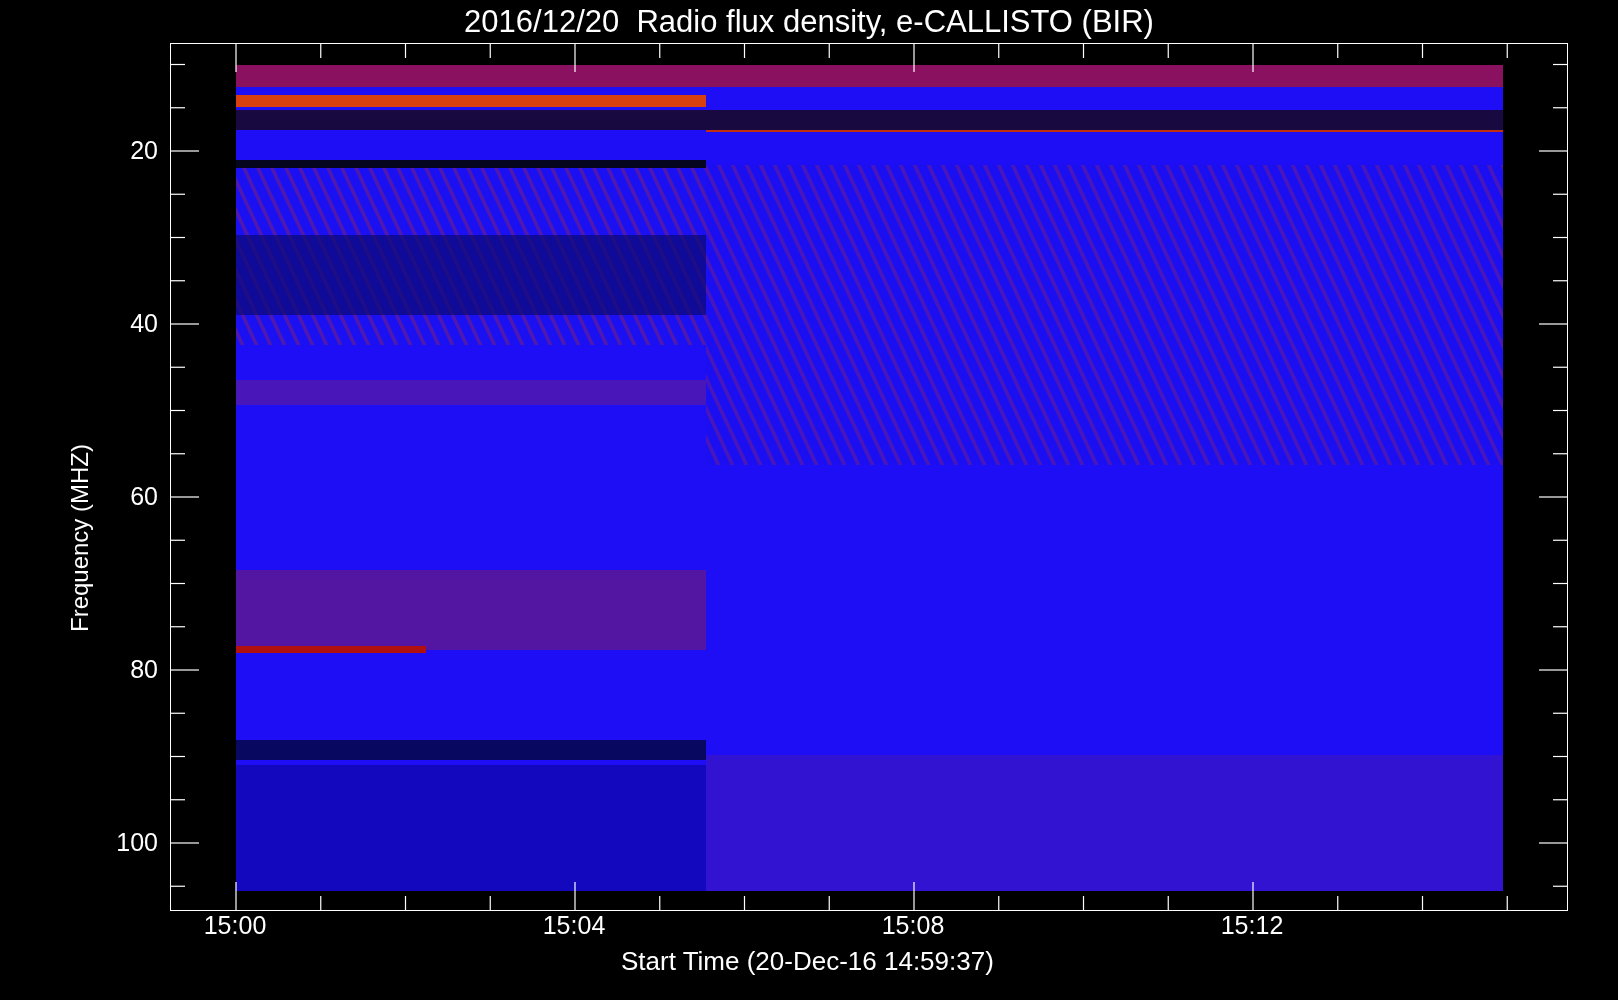  What do you see at coordinates (235, 925) in the screenshot?
I see `x-tick-label: 15:00` at bounding box center [235, 925].